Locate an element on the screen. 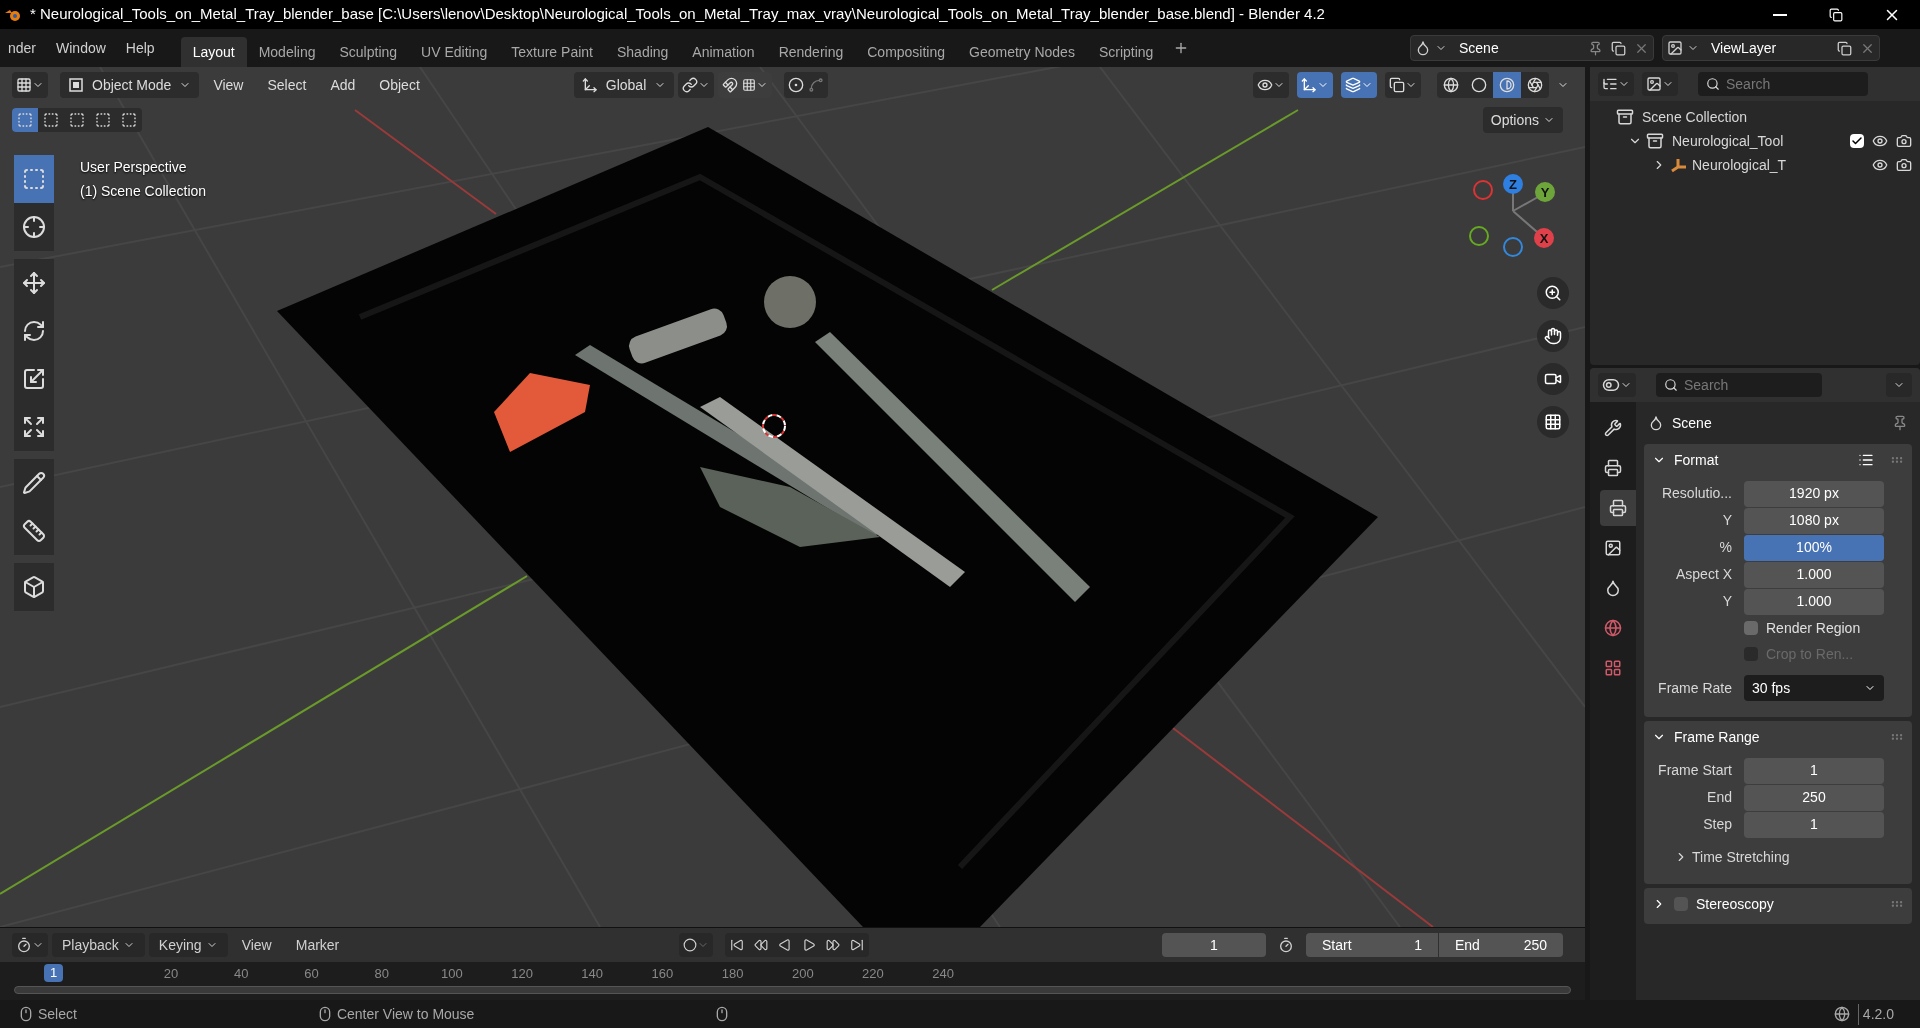  outliner-item: Neurological_Tool is located at coordinates (1728, 141).